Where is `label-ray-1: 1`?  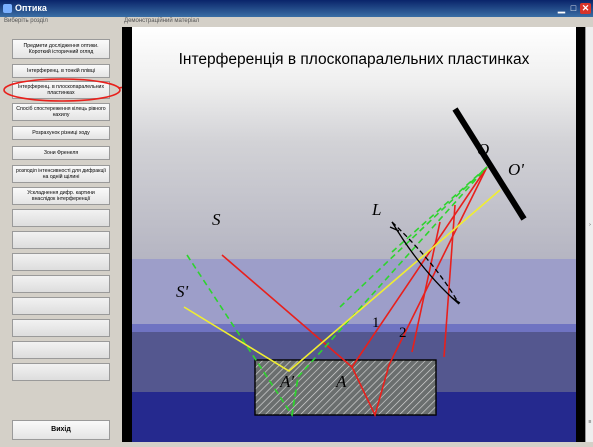 label-ray-1: 1 is located at coordinates (376, 323).